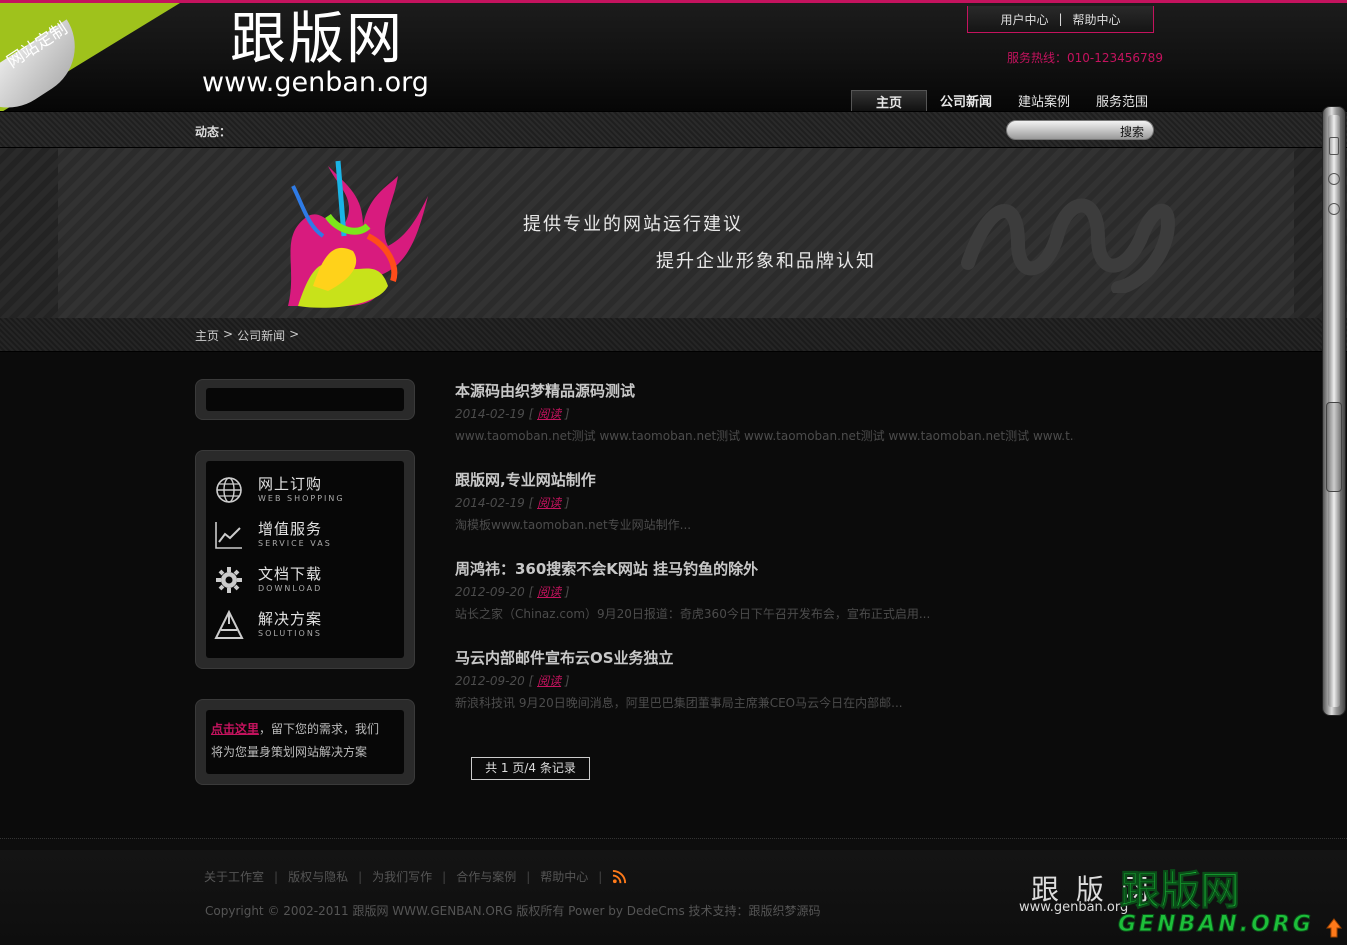  I want to click on sidebar-item-service-vas: 增值服务 SERVICE VAS, so click(305, 534).